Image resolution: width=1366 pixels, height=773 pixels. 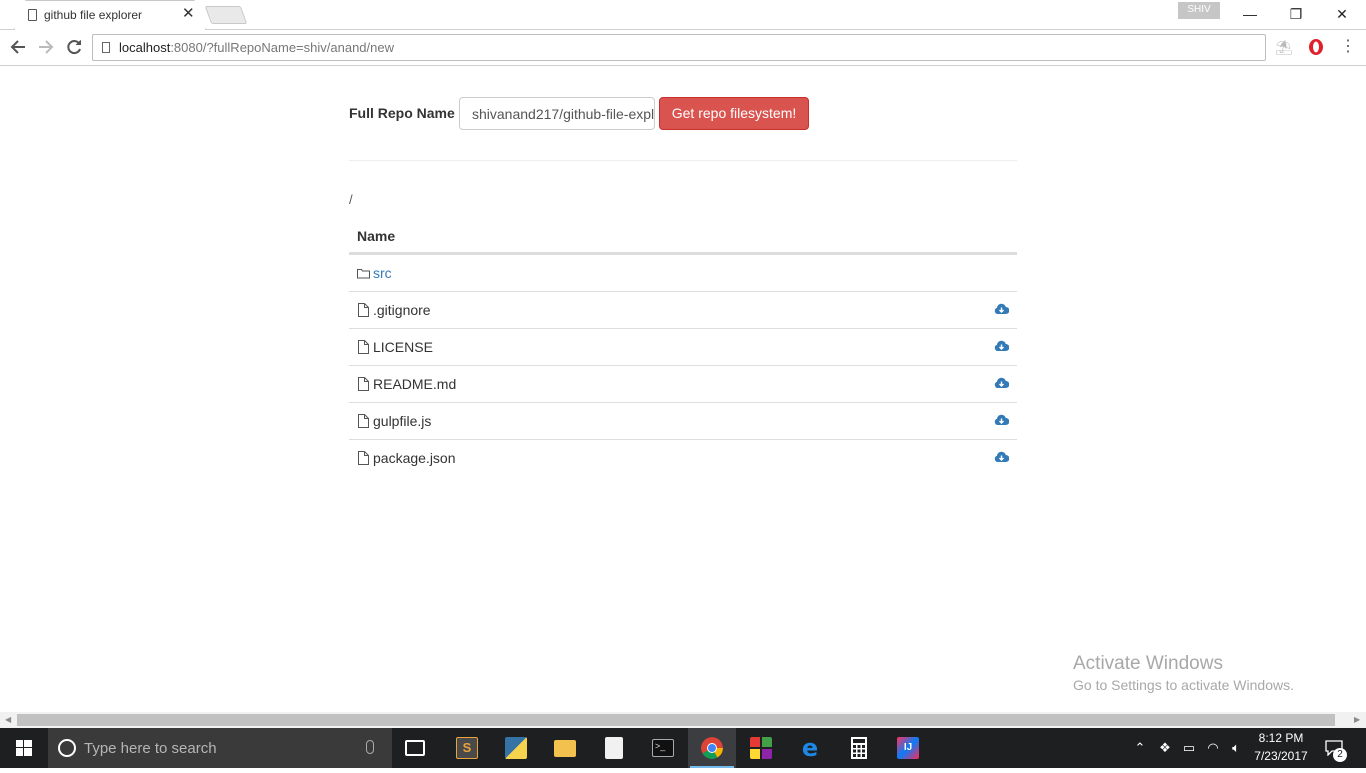 What do you see at coordinates (1250, 15) in the screenshot?
I see `minimize-button: —` at bounding box center [1250, 15].